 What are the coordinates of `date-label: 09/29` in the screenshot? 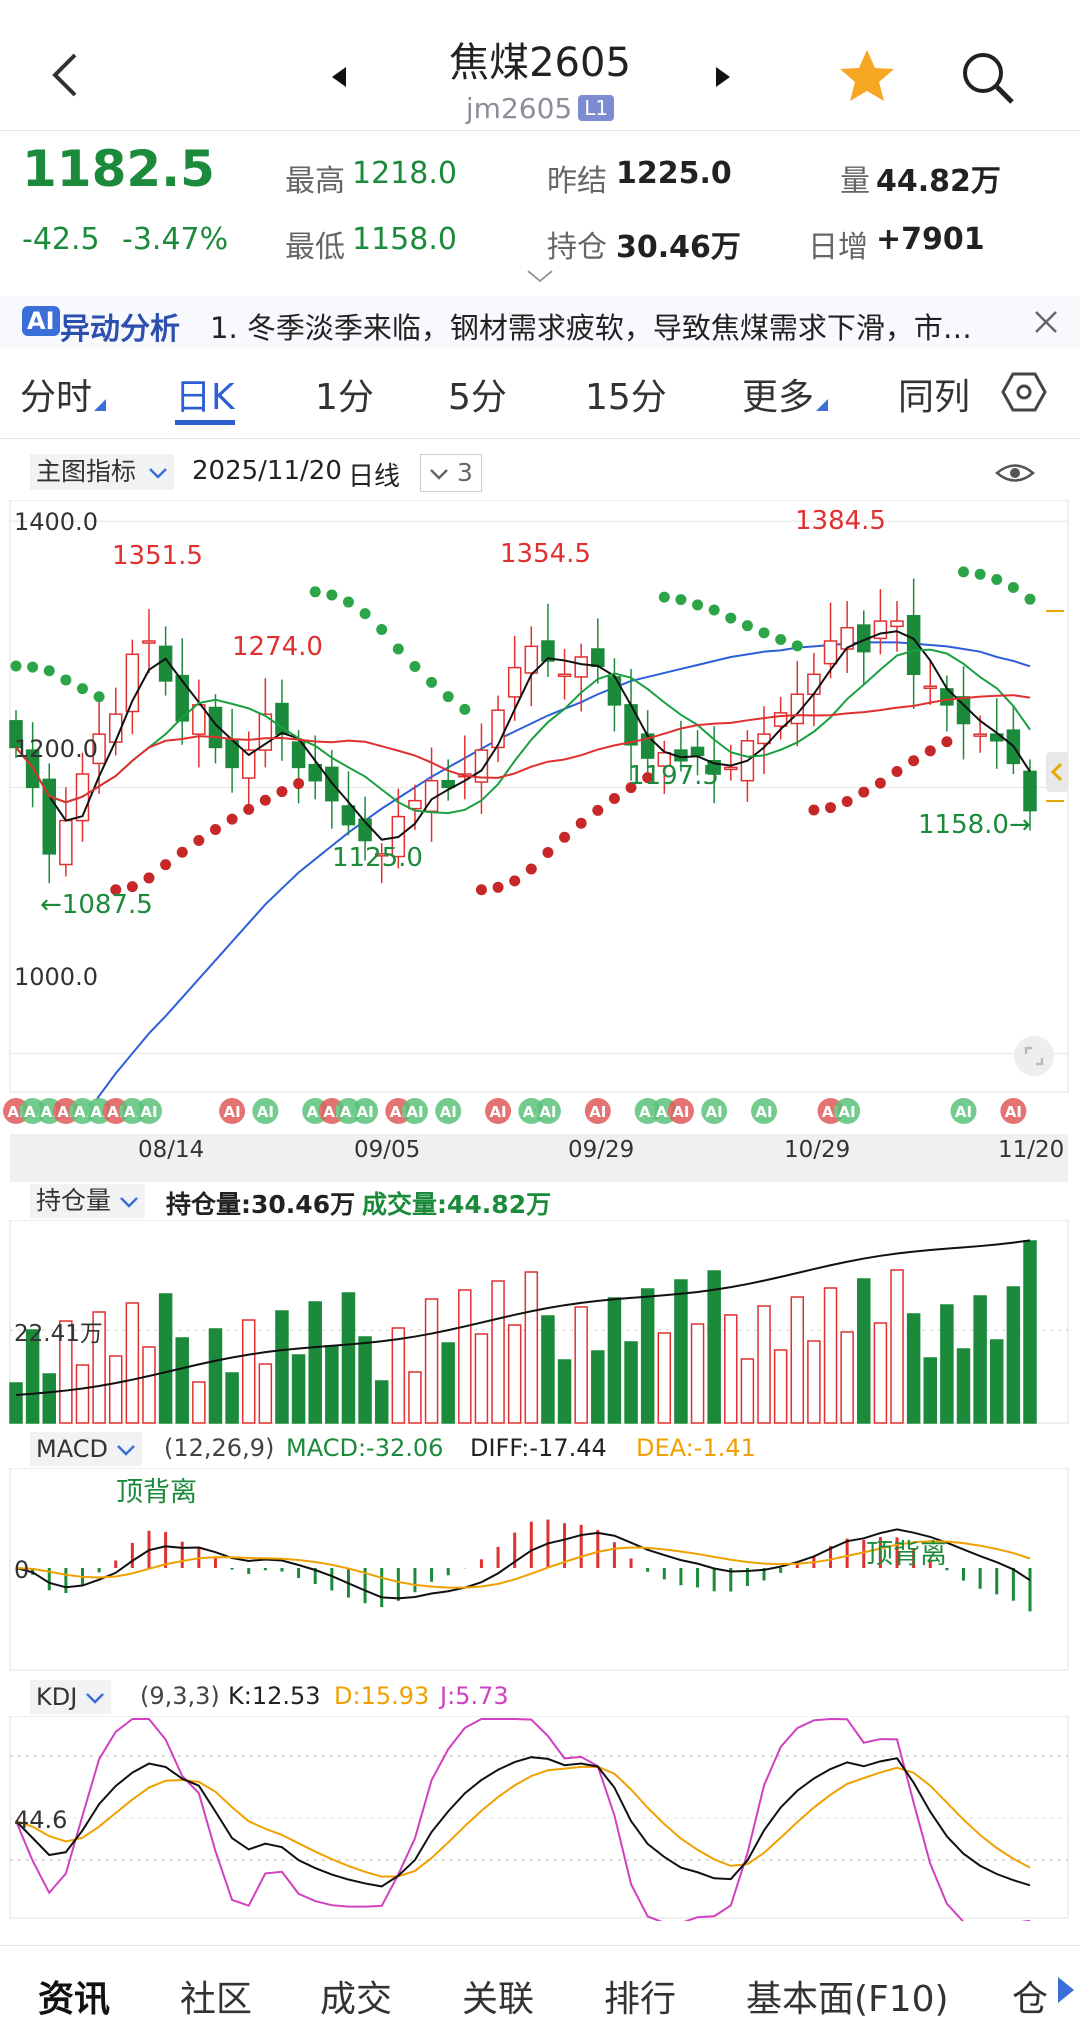 It's located at (601, 1150).